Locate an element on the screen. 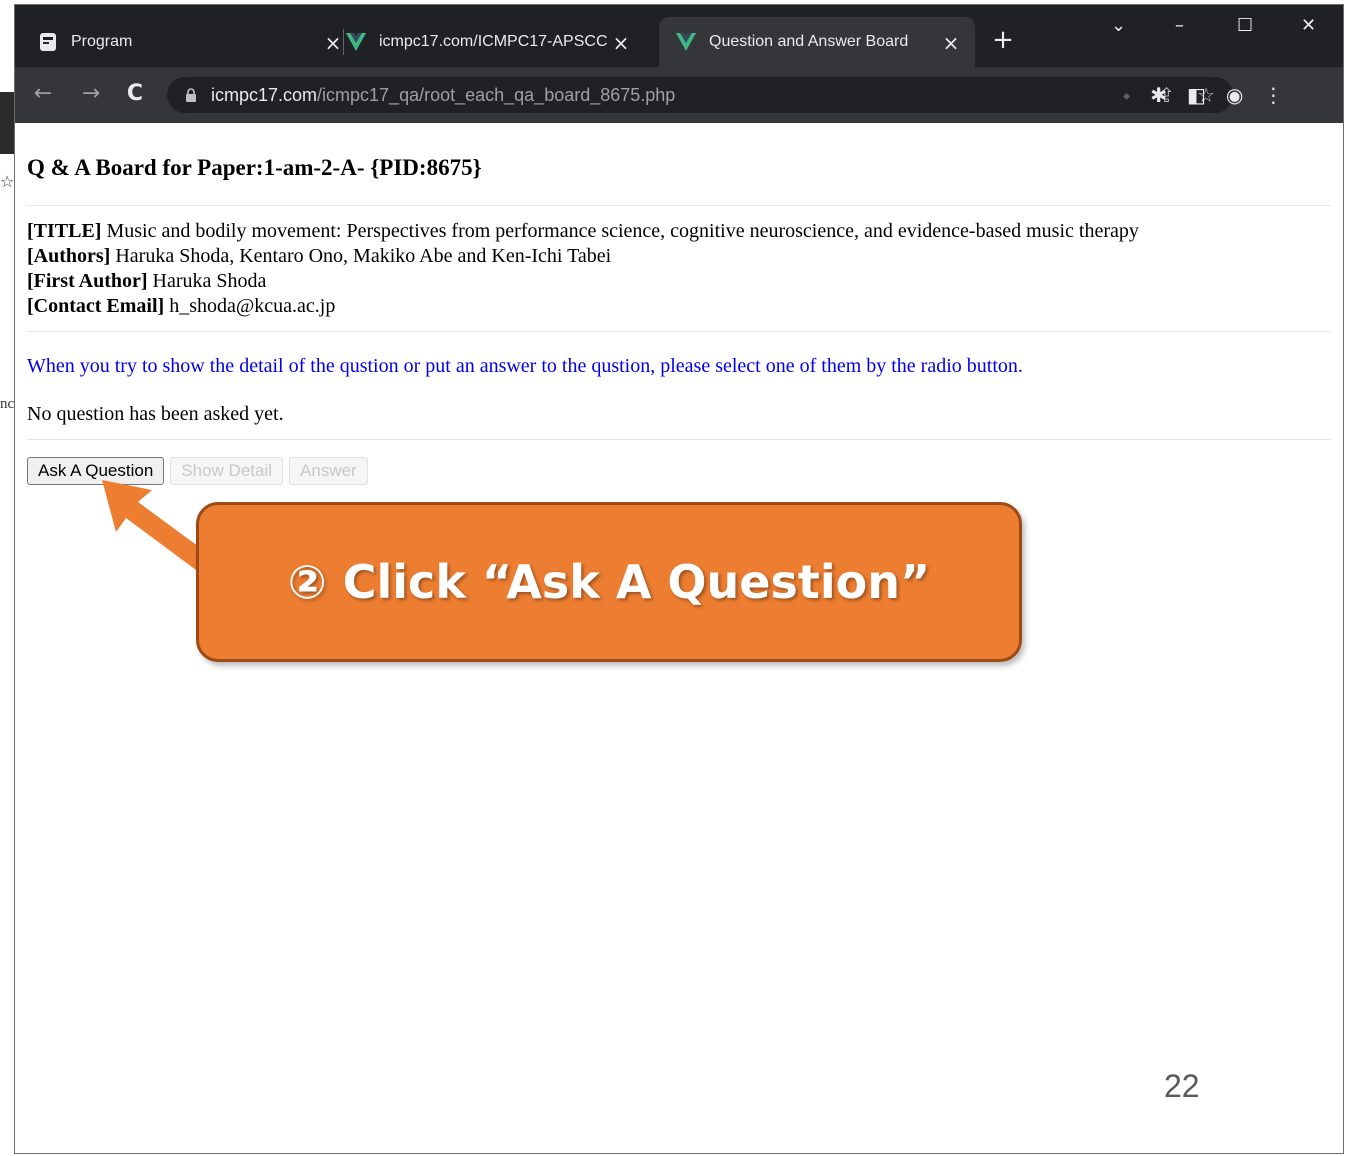 The height and width of the screenshot is (1156, 1345). profile-avatar-icon: ◉ is located at coordinates (1234, 95).